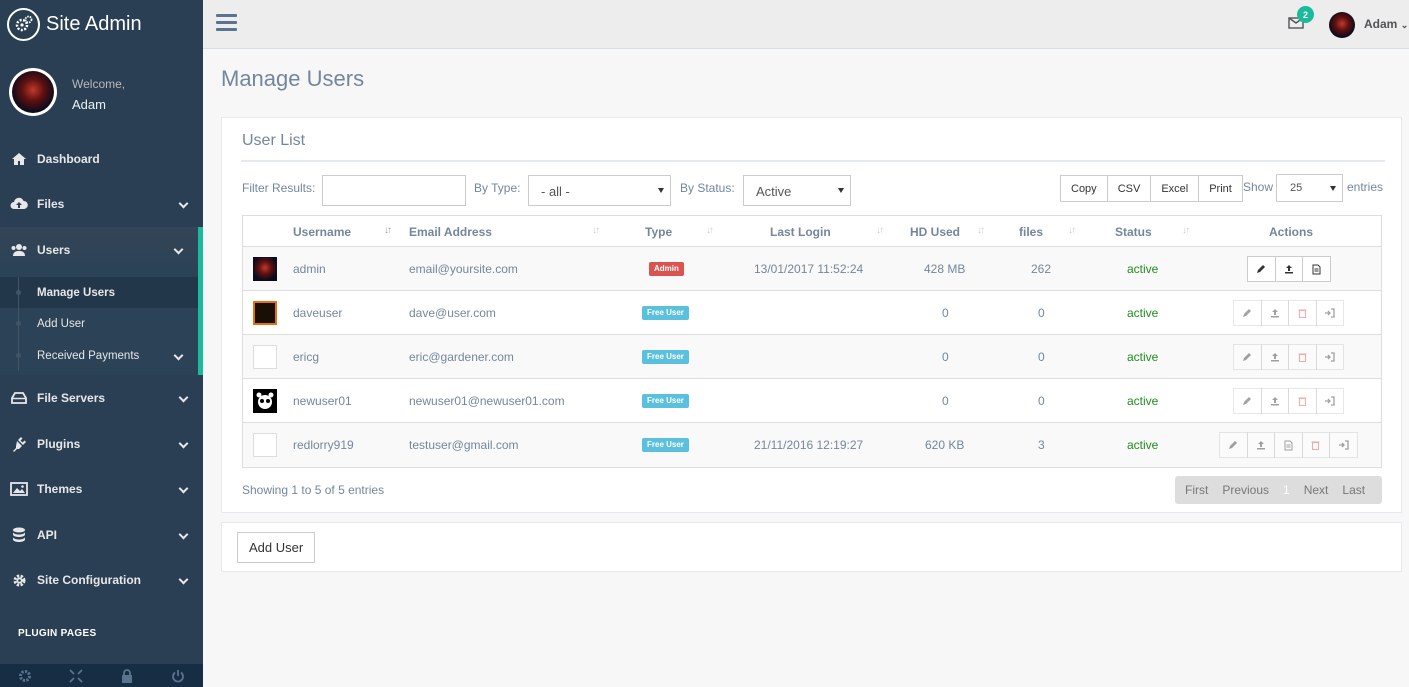 The image size is (1409, 687). What do you see at coordinates (54, 249) in the screenshot?
I see `sidebar-item-label: Users` at bounding box center [54, 249].